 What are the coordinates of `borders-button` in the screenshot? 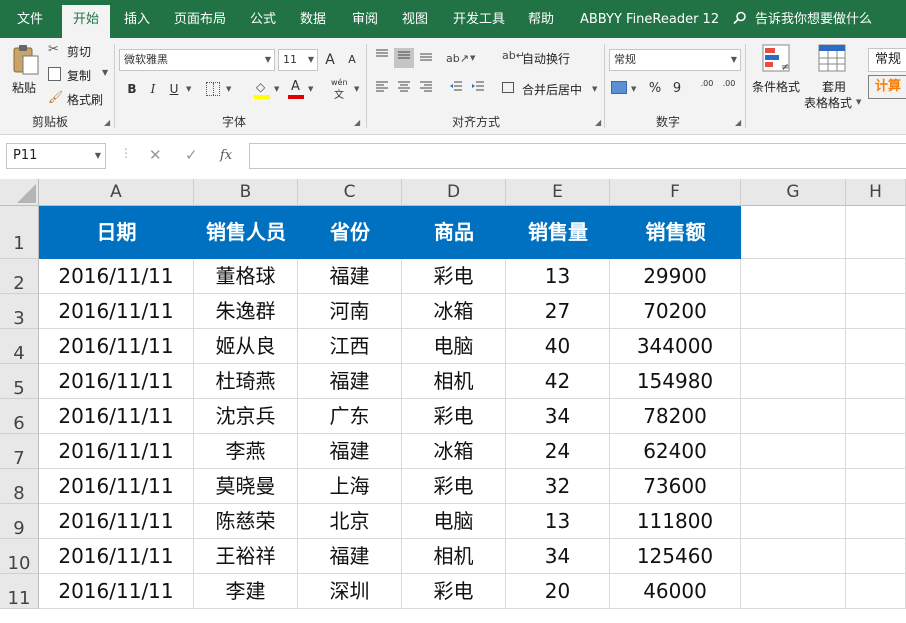 It's located at (213, 89).